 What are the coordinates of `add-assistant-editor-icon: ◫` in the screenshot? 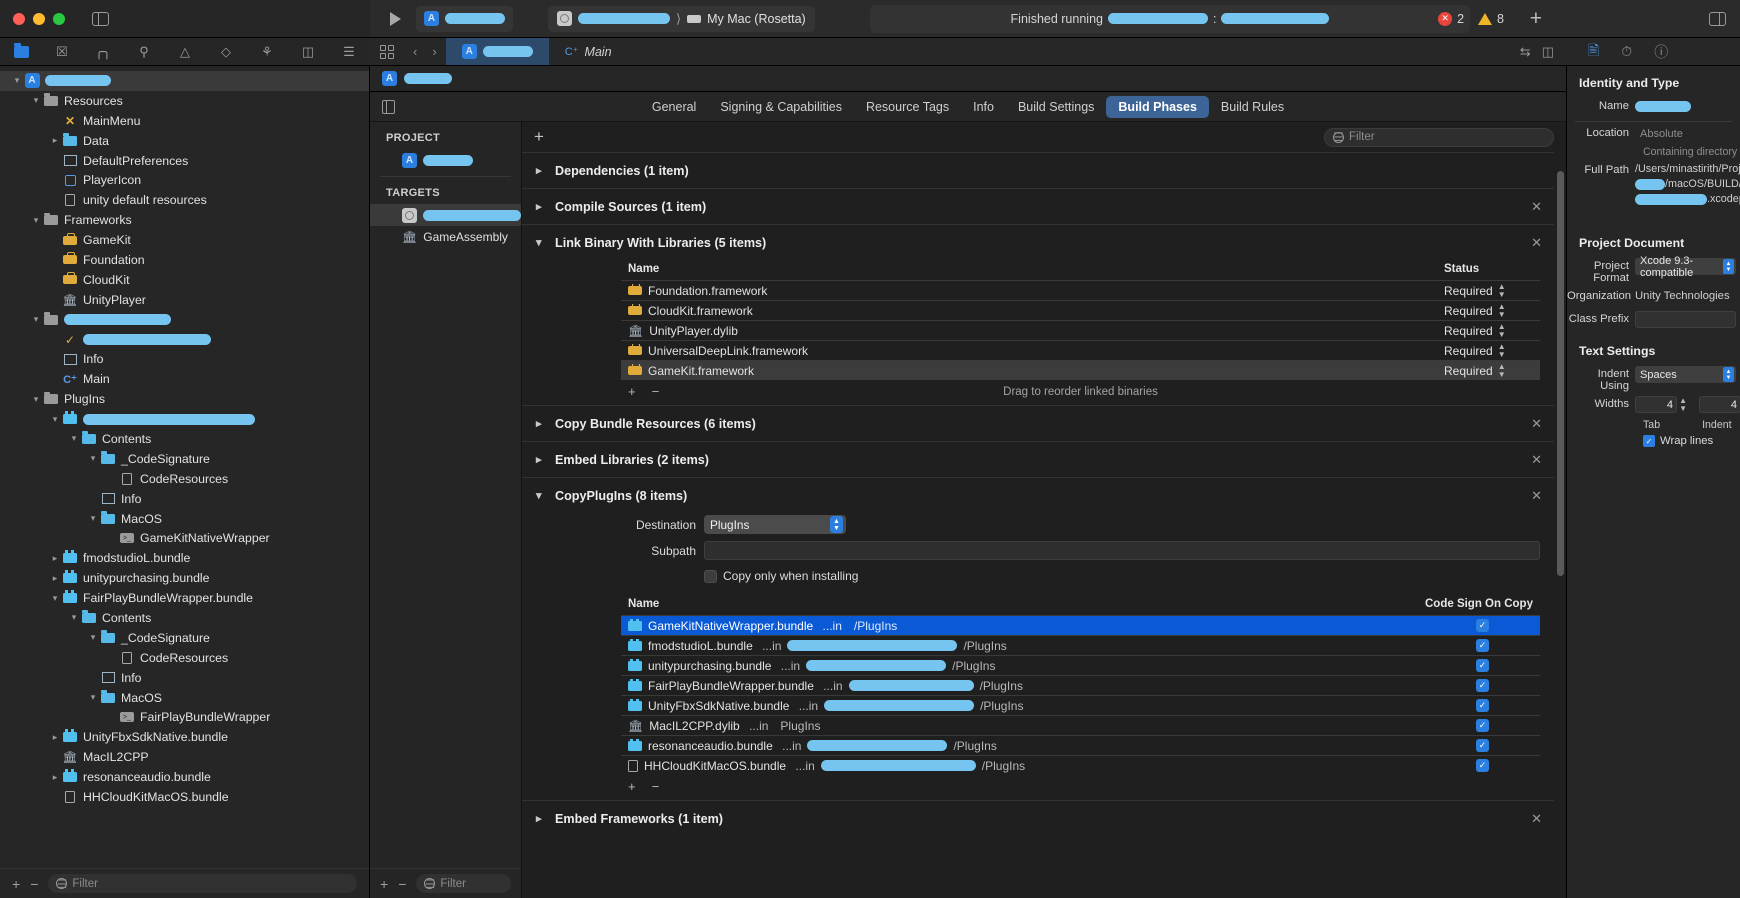 It's located at (1548, 52).